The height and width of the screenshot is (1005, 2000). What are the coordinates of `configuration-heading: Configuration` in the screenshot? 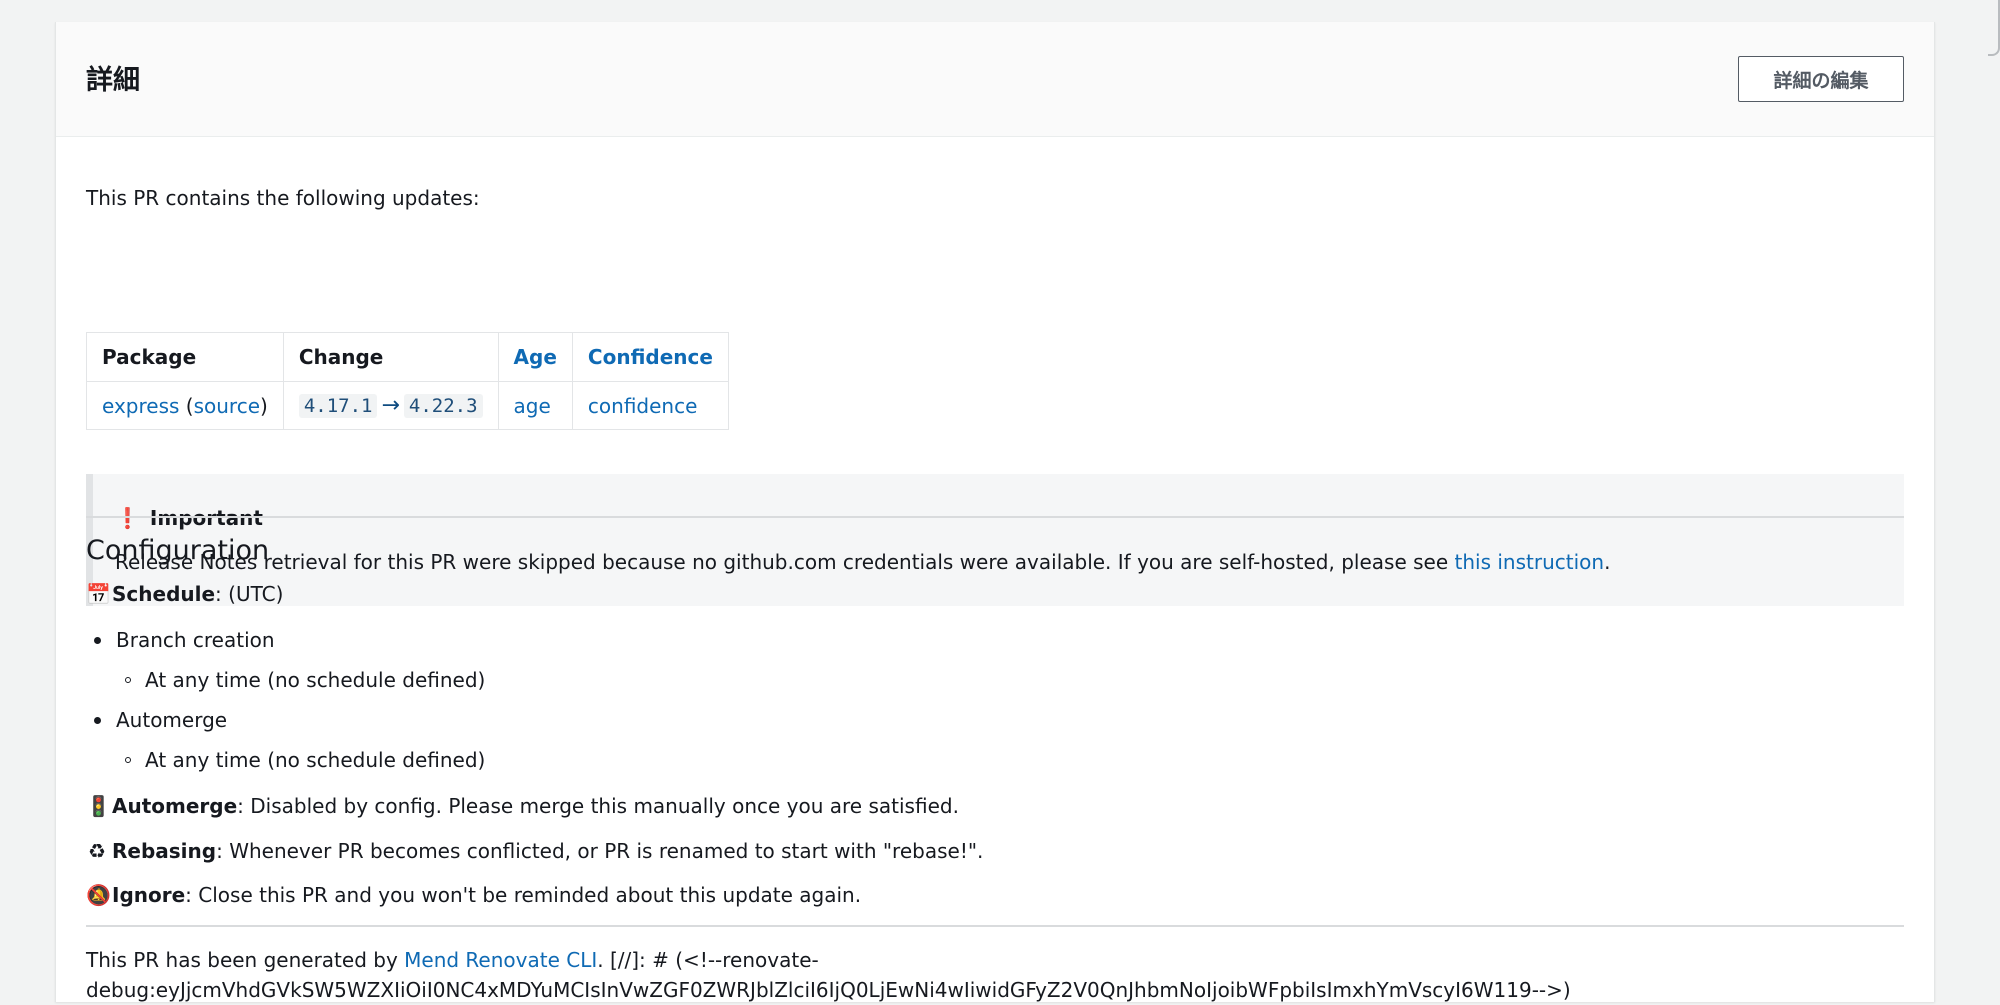 It's located at (178, 550).